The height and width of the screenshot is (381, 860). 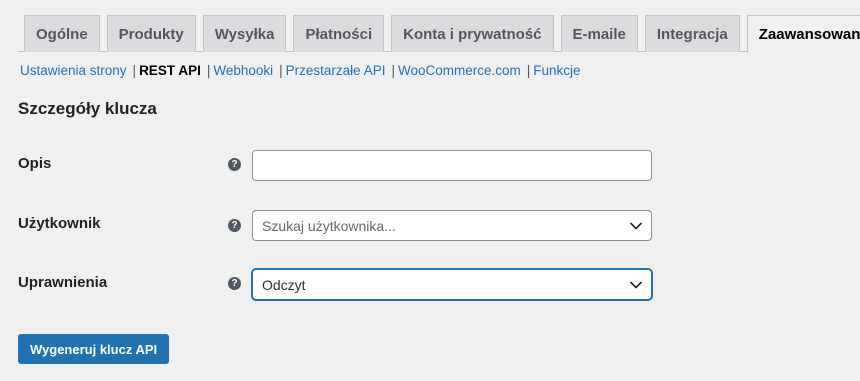 I want to click on subnav-legacy-api: Przestarzałe API, so click(x=336, y=70).